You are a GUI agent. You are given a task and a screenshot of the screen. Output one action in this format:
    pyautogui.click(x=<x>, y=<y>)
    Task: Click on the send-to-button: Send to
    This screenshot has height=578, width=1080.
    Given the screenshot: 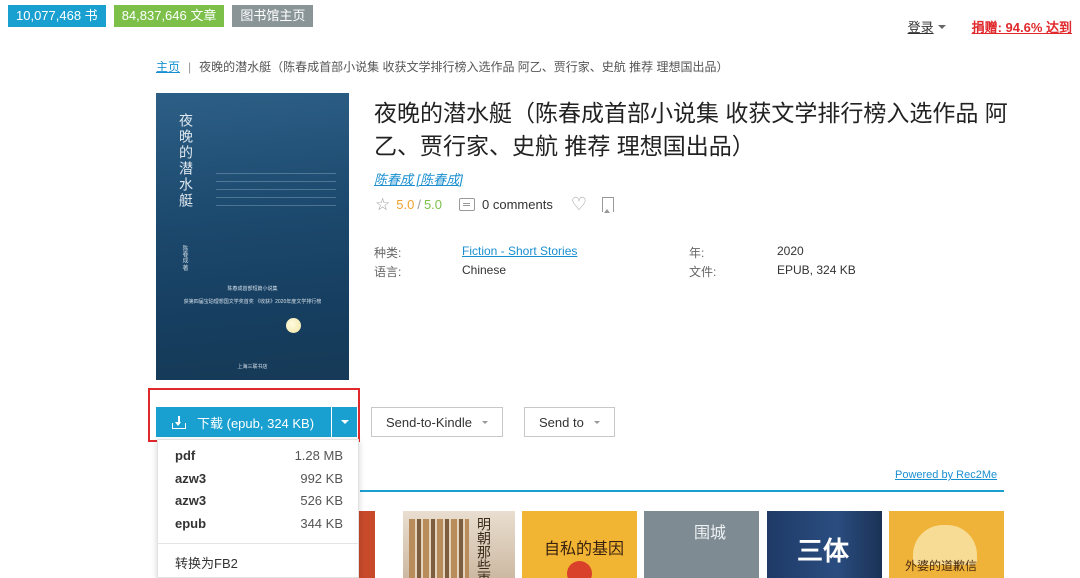 What is the action you would take?
    pyautogui.click(x=569, y=422)
    